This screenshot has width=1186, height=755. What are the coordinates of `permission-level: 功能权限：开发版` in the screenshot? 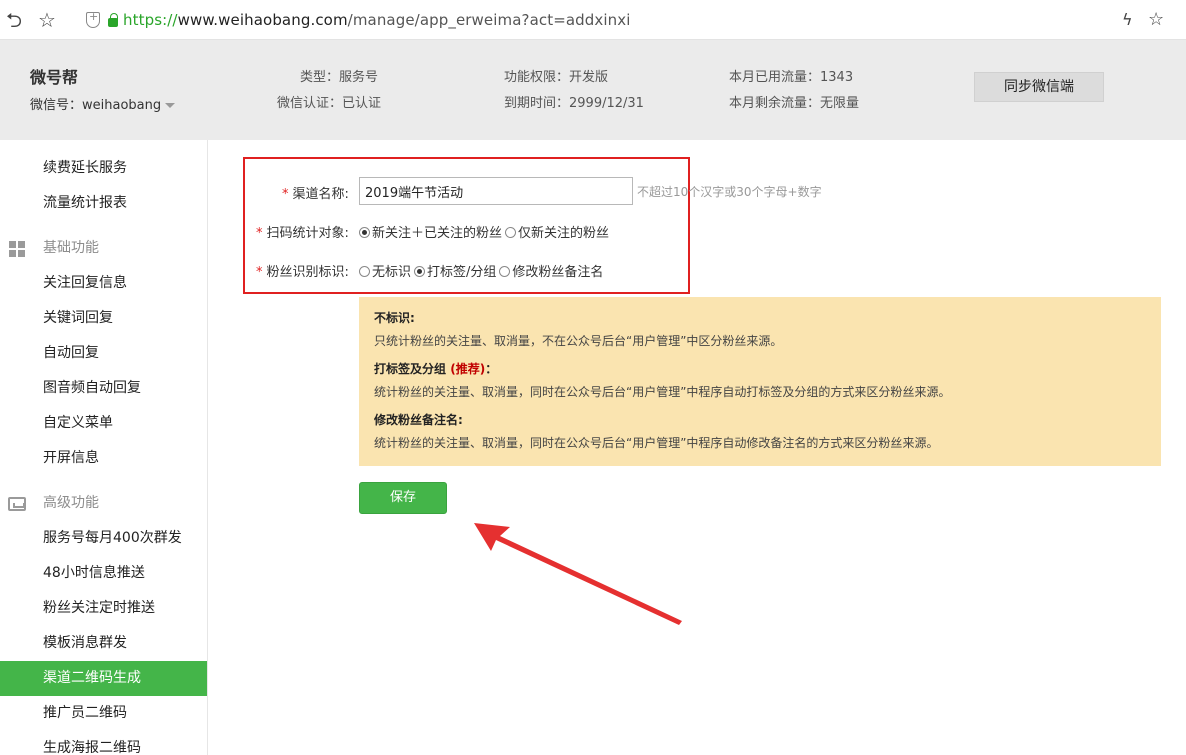 It's located at (556, 77).